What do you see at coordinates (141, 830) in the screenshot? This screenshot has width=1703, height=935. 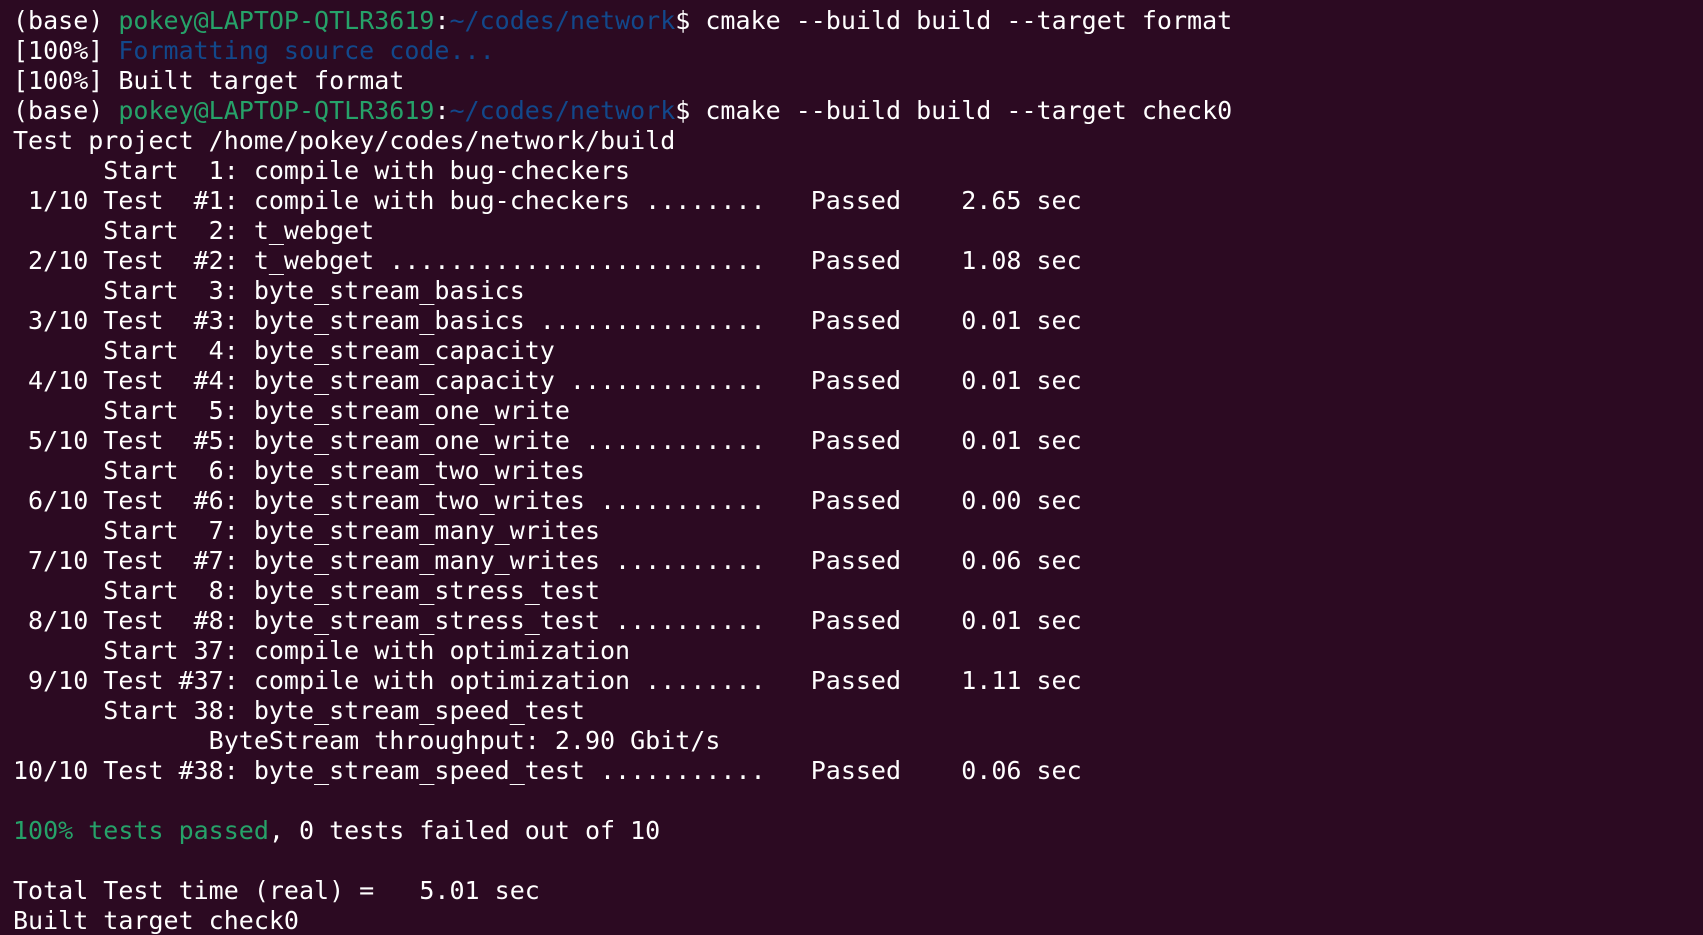 I see `terminal-text-segment: 100% tests passed` at bounding box center [141, 830].